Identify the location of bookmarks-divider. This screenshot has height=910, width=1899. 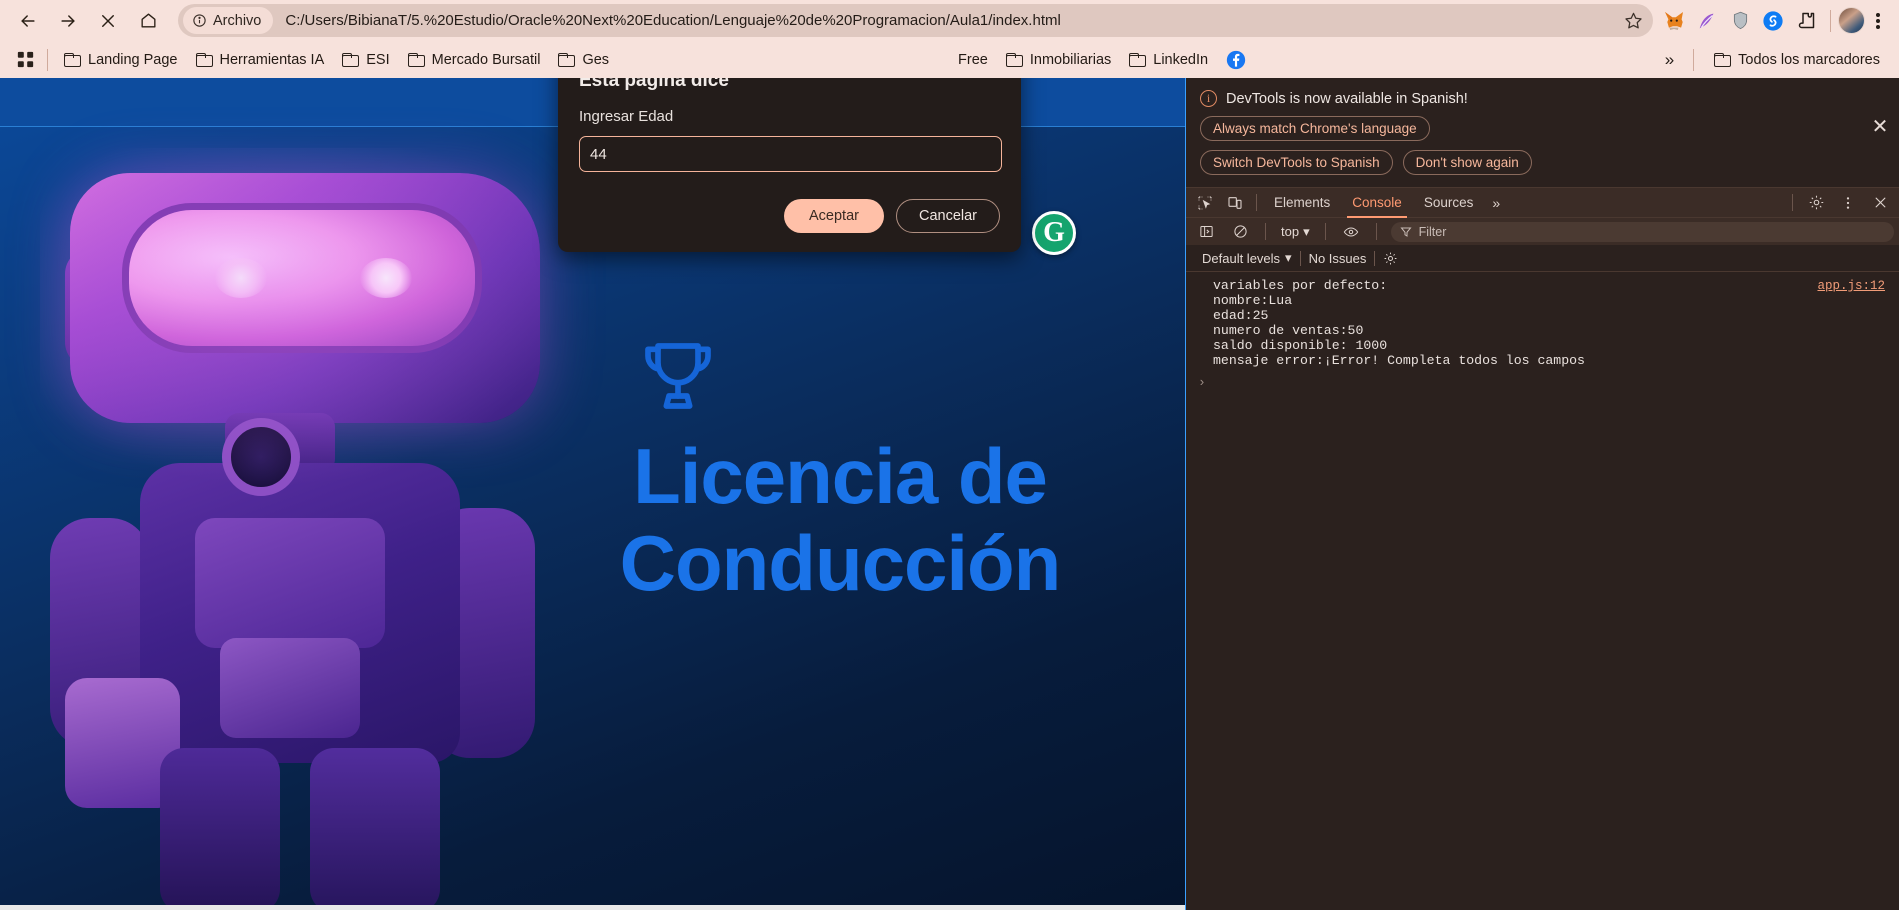
(47, 59).